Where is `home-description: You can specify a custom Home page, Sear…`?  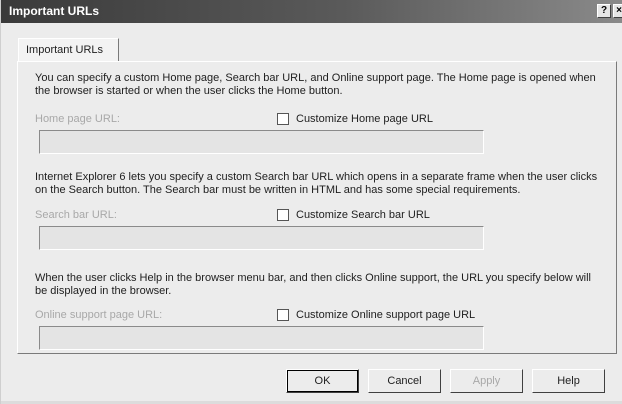 home-description: You can specify a custom Home page, Sear… is located at coordinates (315, 84).